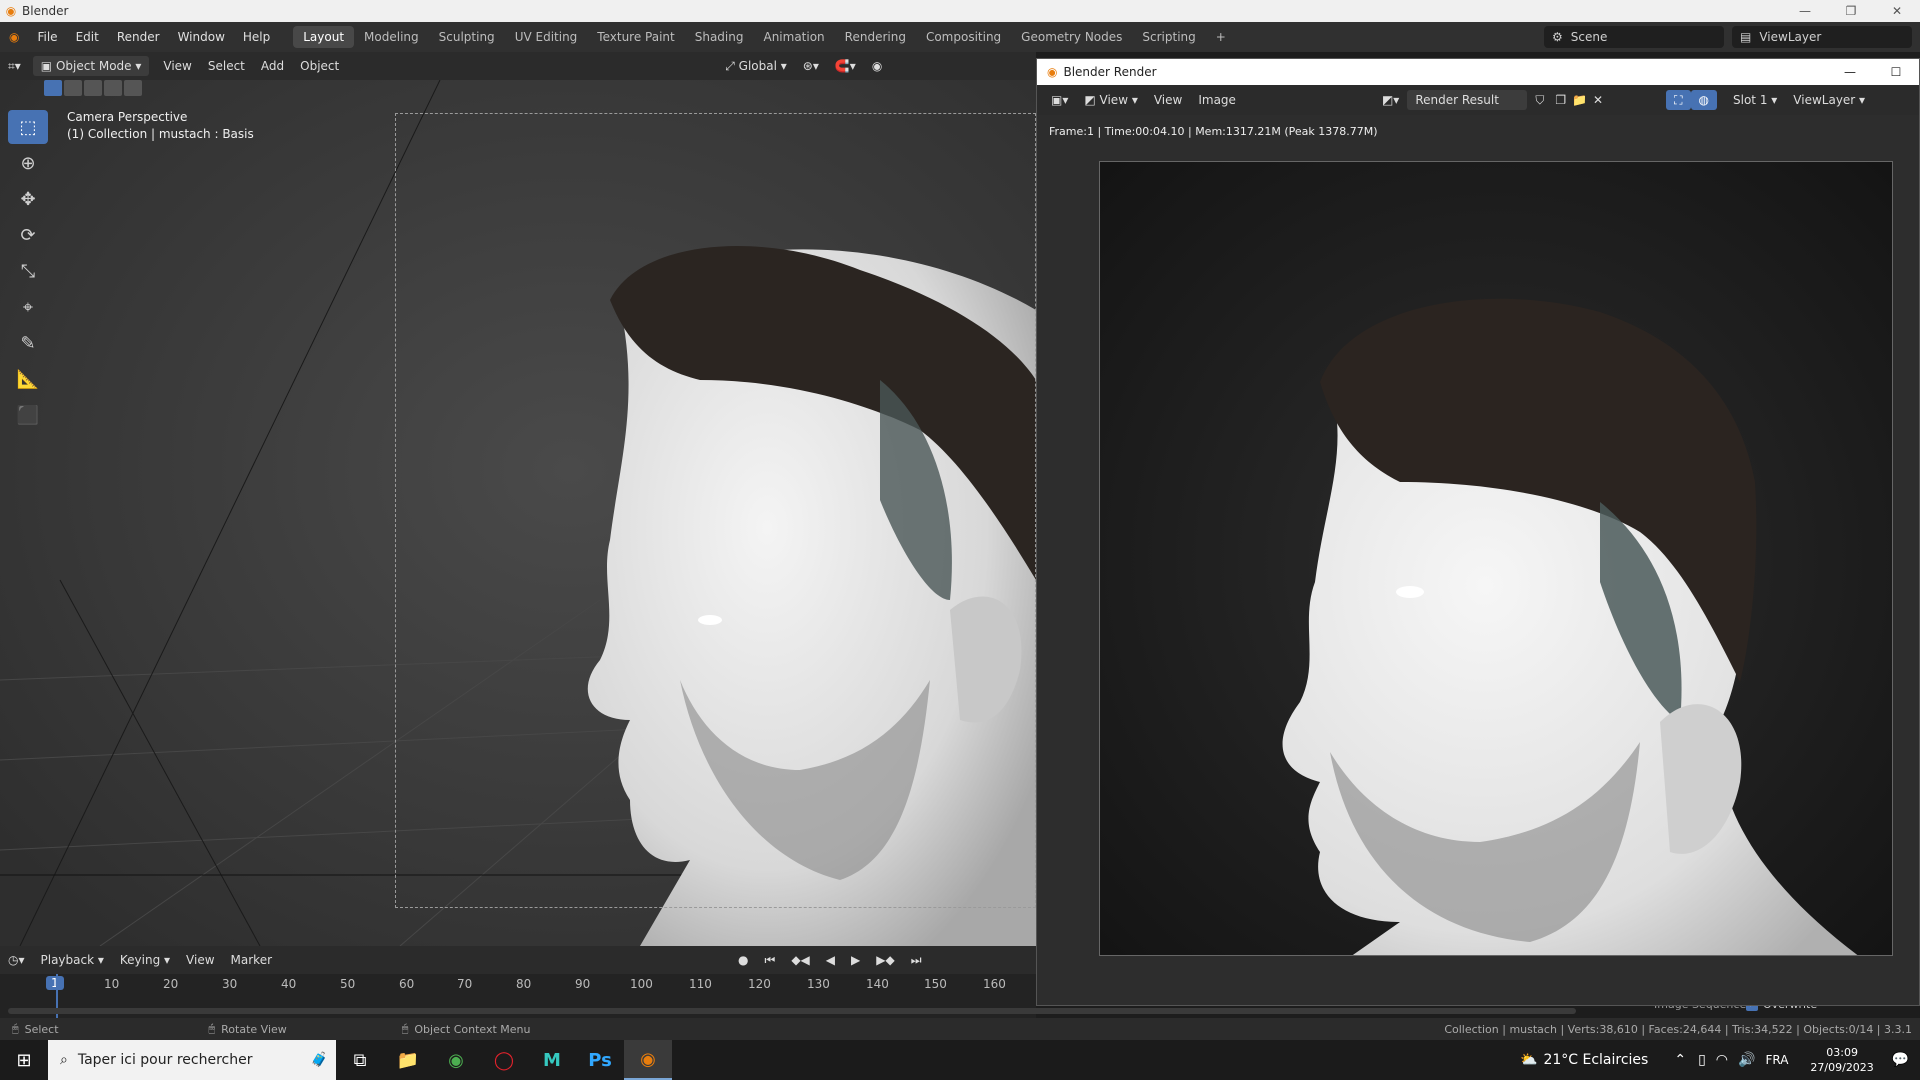 The height and width of the screenshot is (1080, 1920). Describe the element at coordinates (635, 37) in the screenshot. I see `tab-texture-paint: Texture Paint` at that location.